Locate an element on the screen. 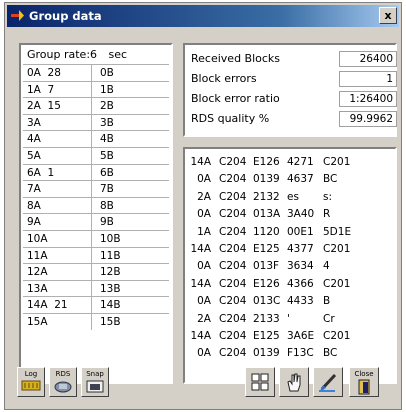 The width and height of the screenshot is (406, 412). log-block-cell: es is located at coordinates (293, 196).